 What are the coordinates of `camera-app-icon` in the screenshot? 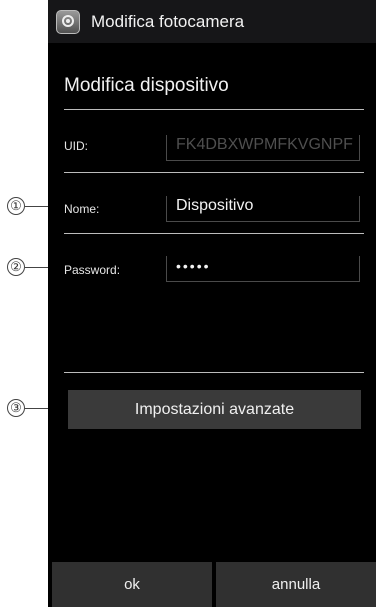 It's located at (68, 22).